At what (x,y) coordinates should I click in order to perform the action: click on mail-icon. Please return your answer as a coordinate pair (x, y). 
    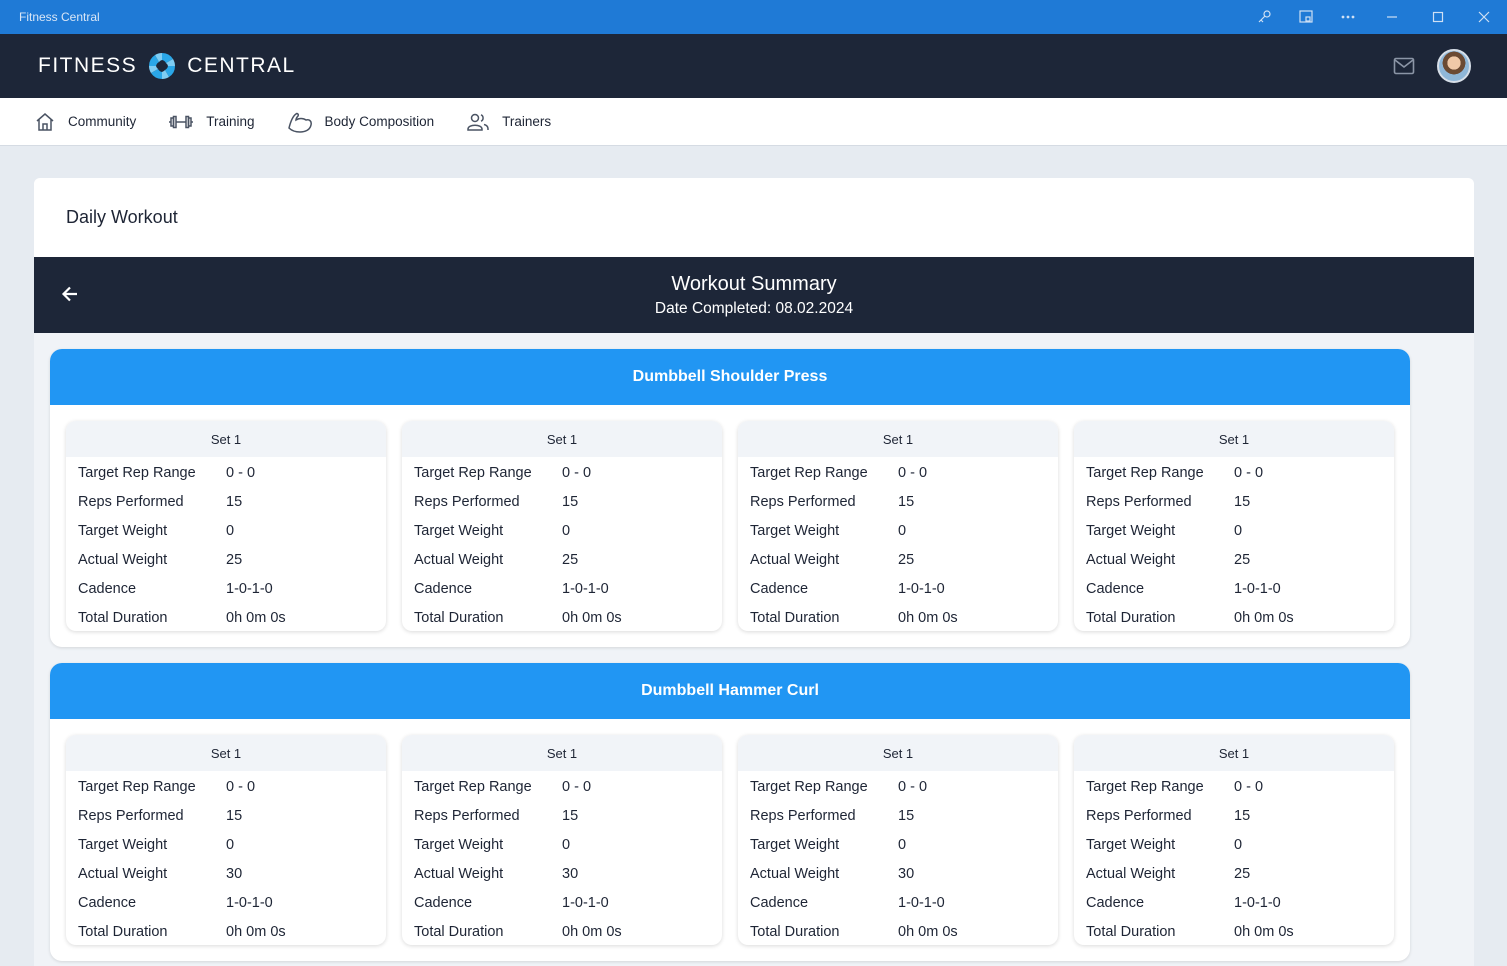
    Looking at the image, I should click on (1404, 66).